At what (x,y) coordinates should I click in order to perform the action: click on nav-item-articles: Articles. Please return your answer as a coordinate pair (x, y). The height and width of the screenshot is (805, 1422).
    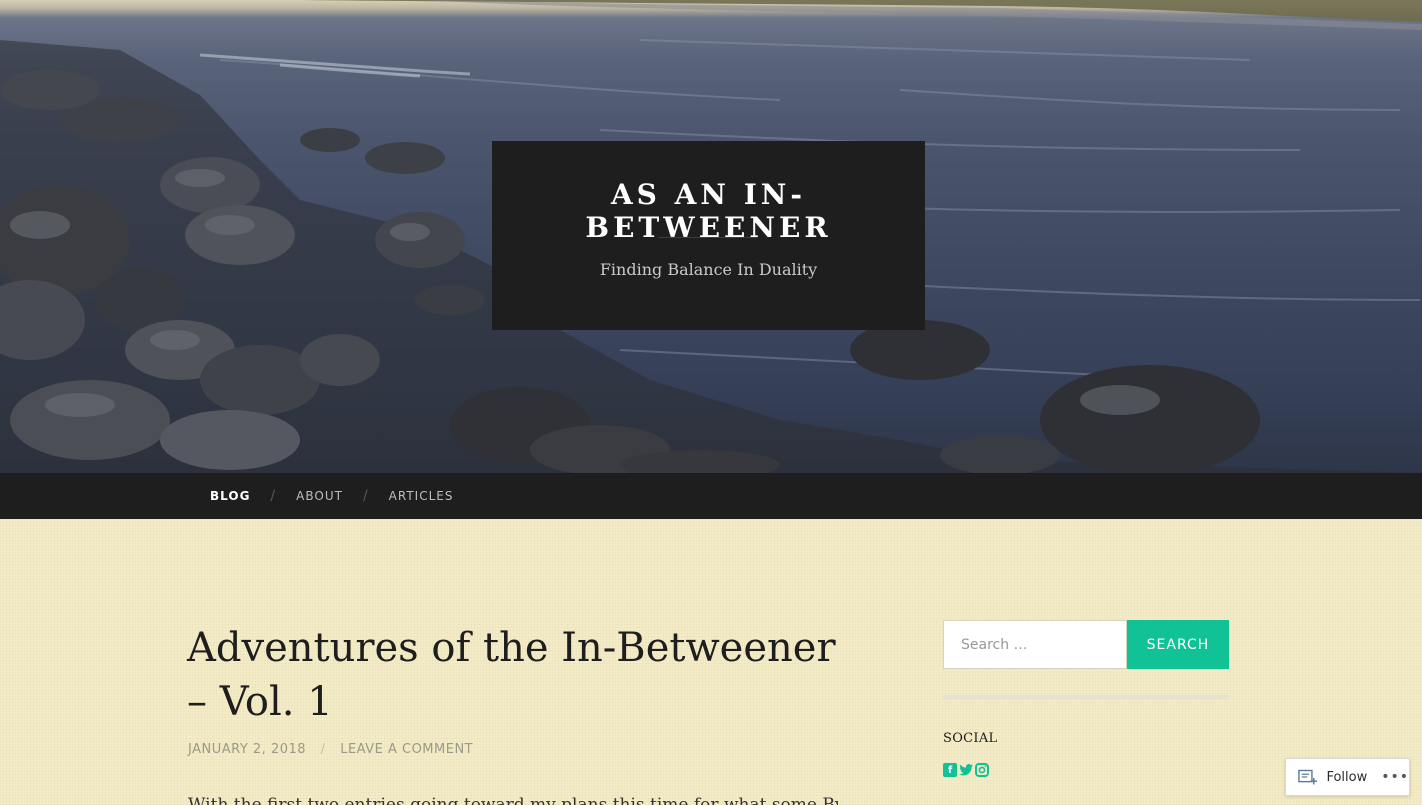
    Looking at the image, I should click on (421, 496).